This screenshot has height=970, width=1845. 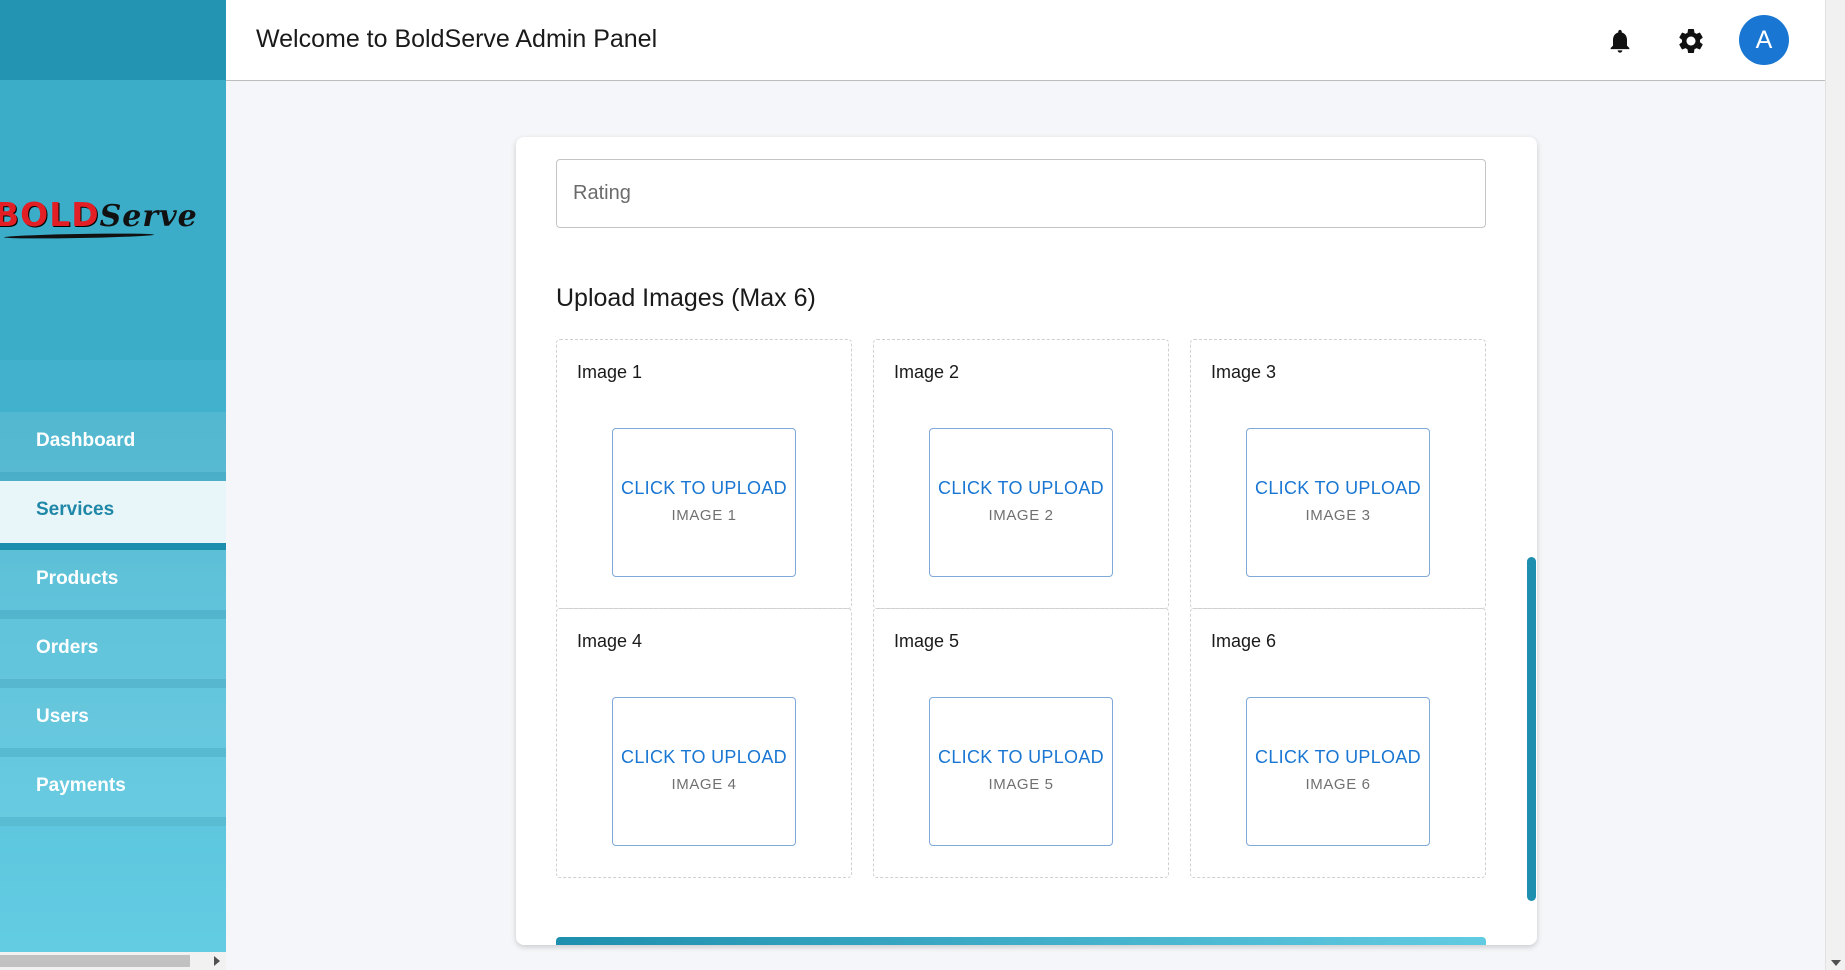 I want to click on sidebar-item-products: Products, so click(x=113, y=584).